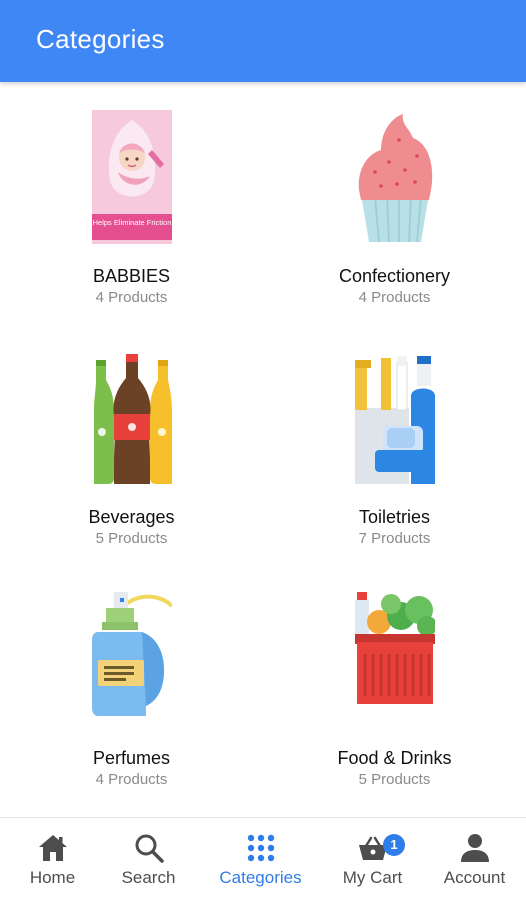  Describe the element at coordinates (132, 177) in the screenshot. I see `baby-product-image: Helps Eliminate Friction` at that location.